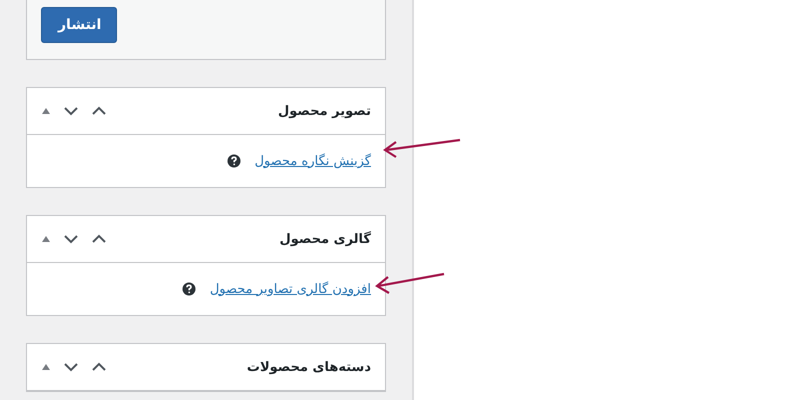  Describe the element at coordinates (325, 239) in the screenshot. I see `box-title: گالری محصول` at that location.